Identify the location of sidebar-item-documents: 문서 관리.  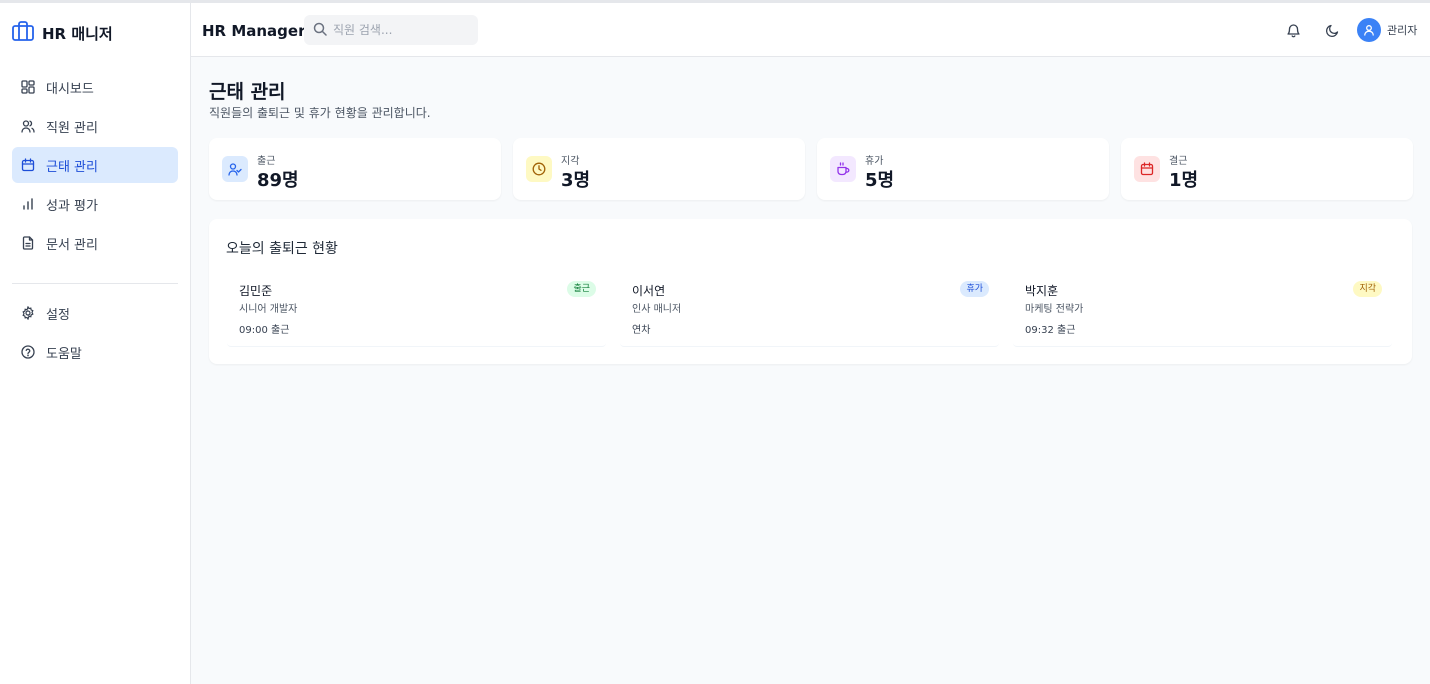
(95, 243).